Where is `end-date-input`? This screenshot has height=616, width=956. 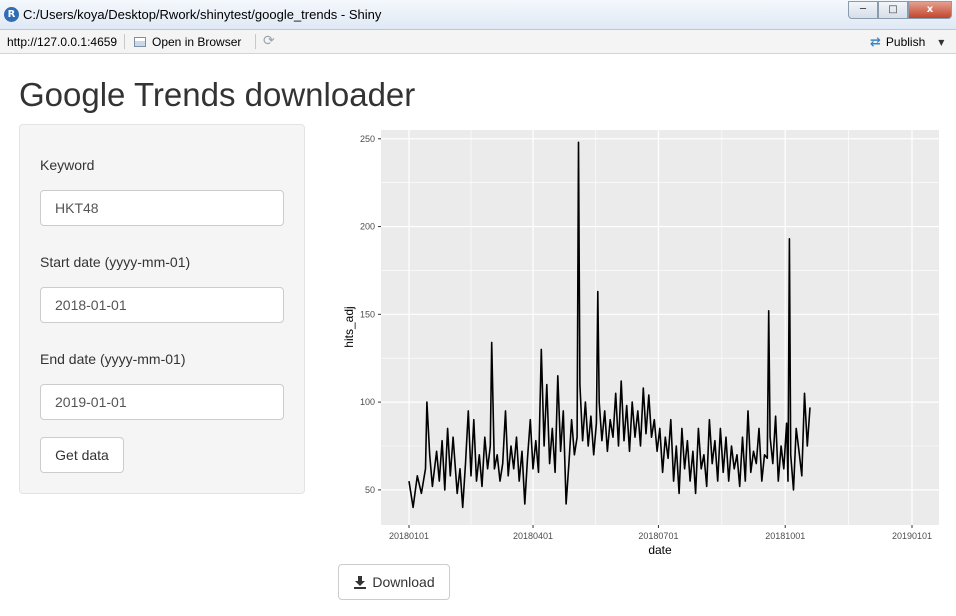
end-date-input is located at coordinates (162, 402).